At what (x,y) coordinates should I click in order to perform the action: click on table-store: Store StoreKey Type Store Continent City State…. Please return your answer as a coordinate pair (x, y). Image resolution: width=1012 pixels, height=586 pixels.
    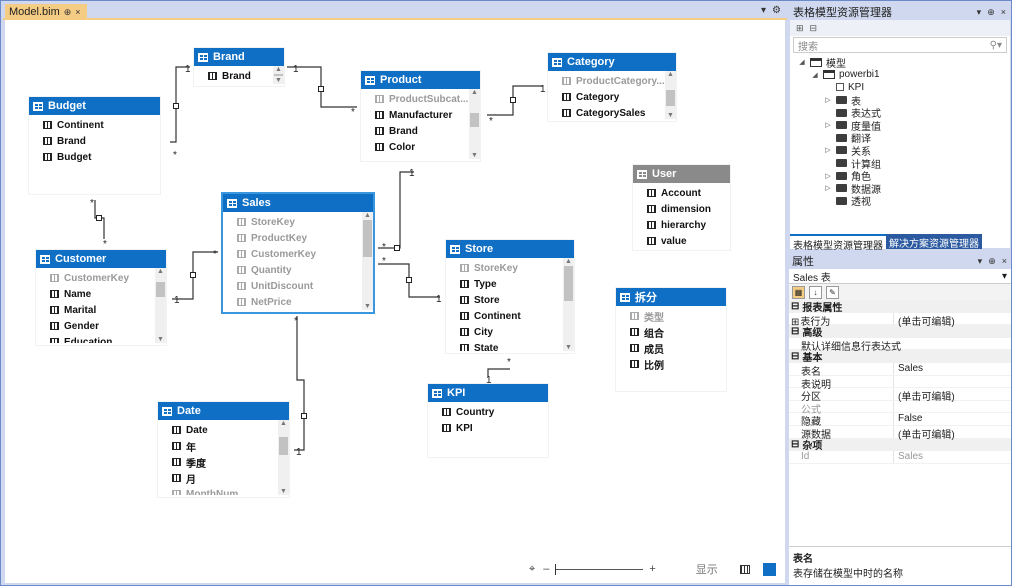
    Looking at the image, I should click on (510, 296).